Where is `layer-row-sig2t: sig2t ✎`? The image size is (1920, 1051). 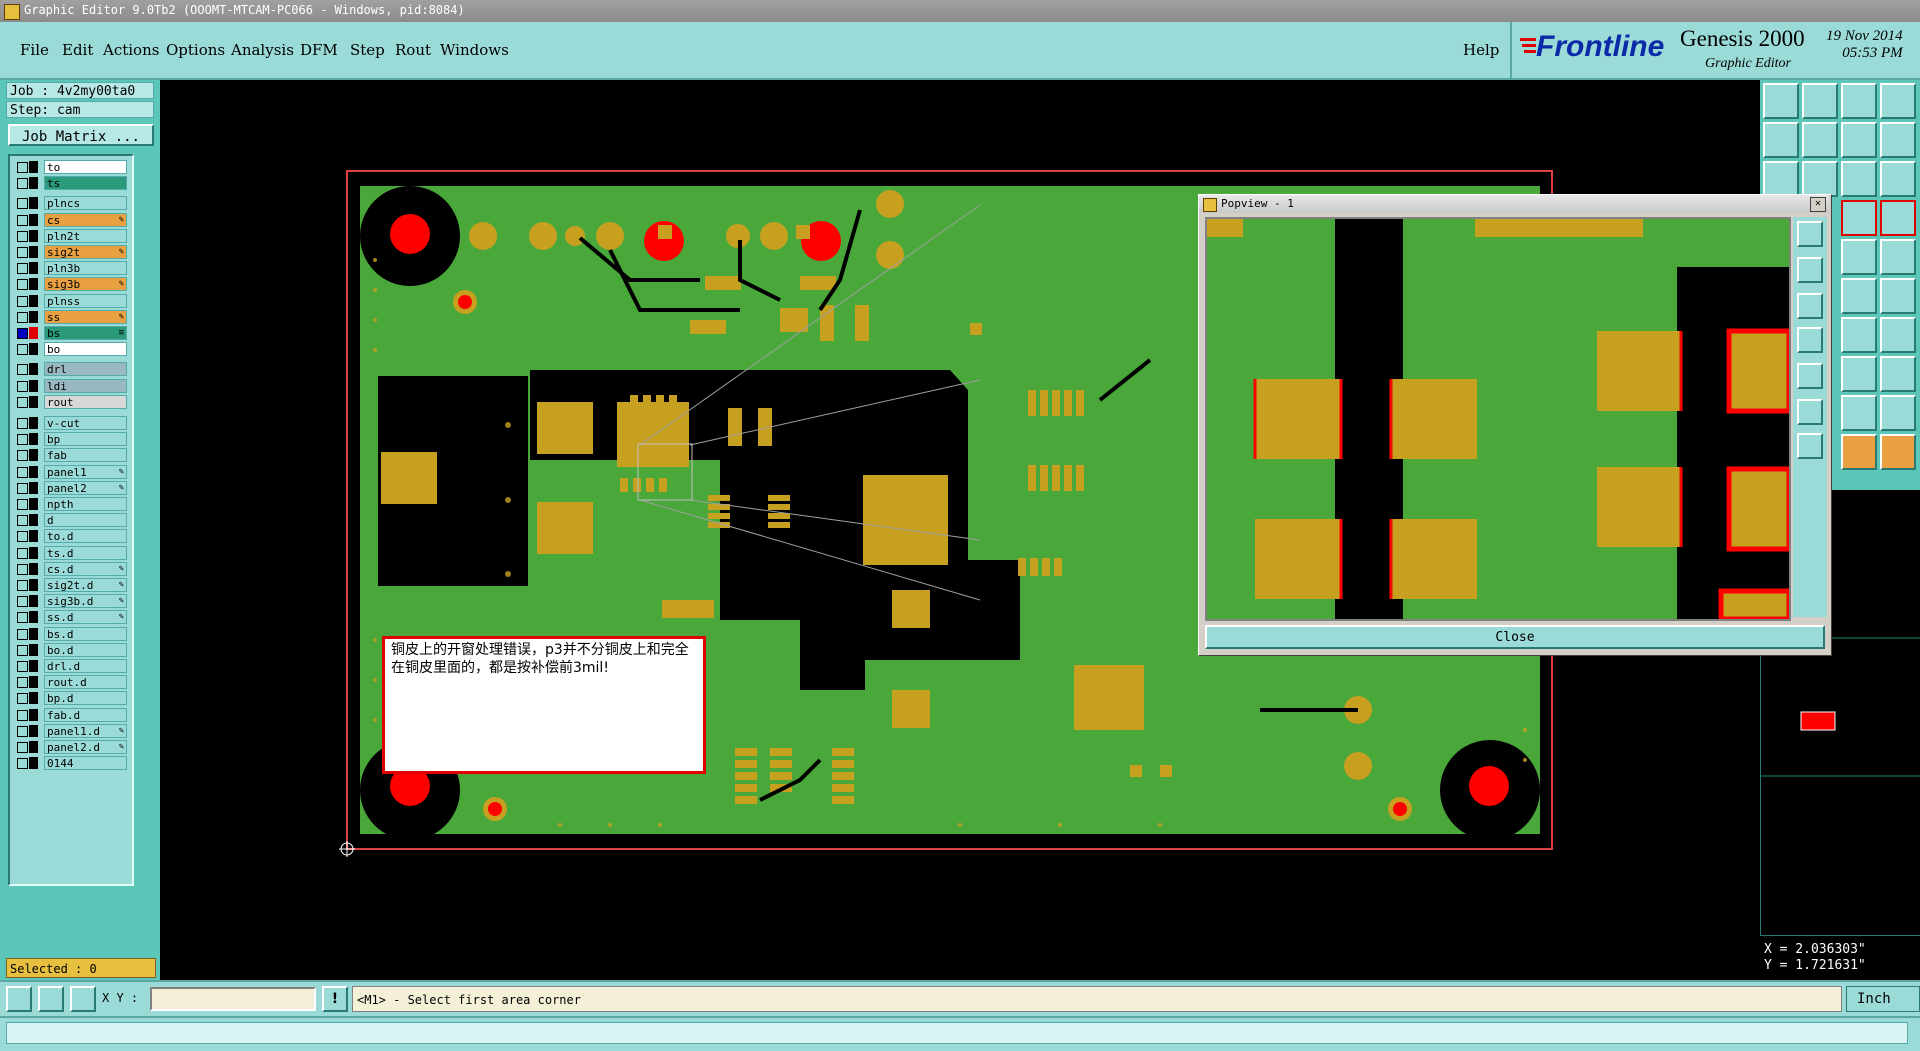 layer-row-sig2t: sig2t ✎ is located at coordinates (71, 252).